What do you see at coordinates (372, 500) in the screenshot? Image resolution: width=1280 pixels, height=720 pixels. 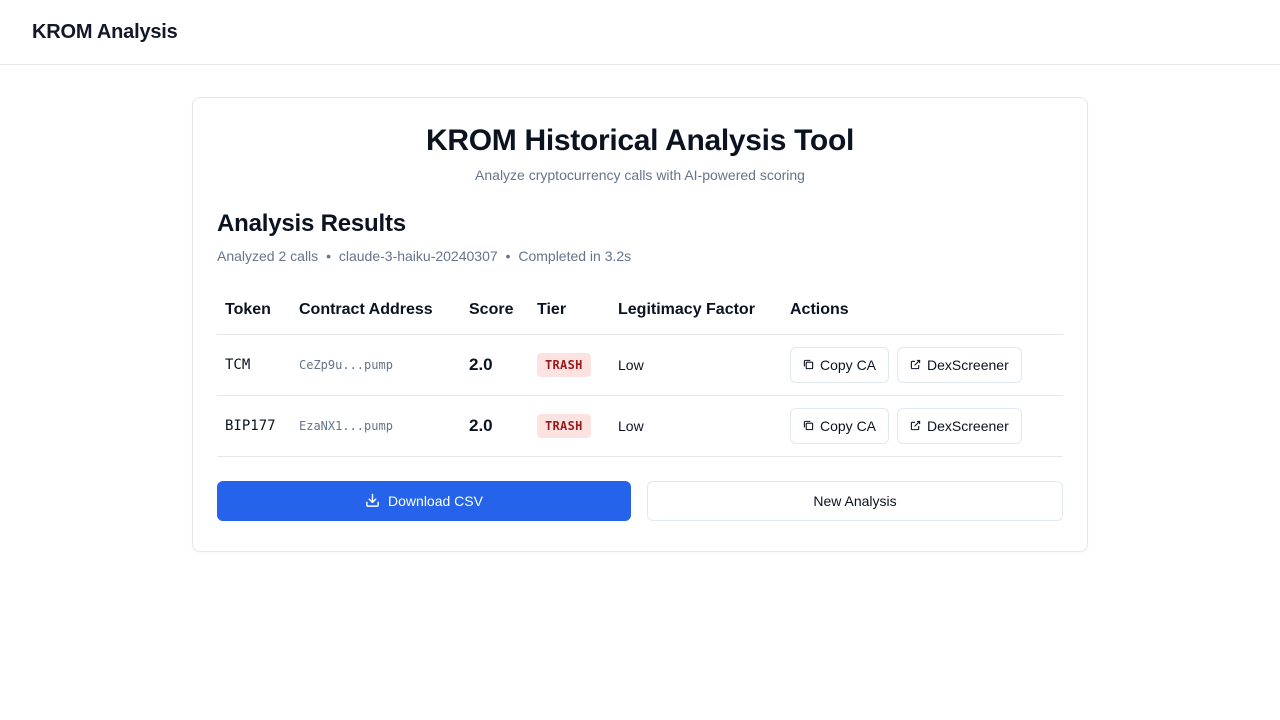 I see `download-icon` at bounding box center [372, 500].